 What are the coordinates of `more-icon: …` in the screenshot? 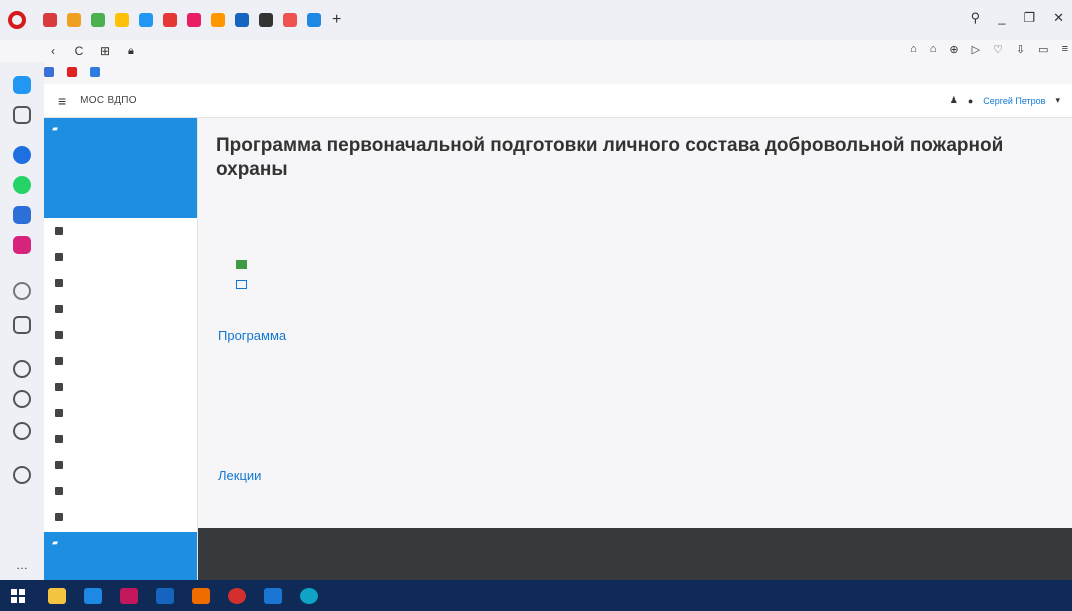 It's located at (22, 567).